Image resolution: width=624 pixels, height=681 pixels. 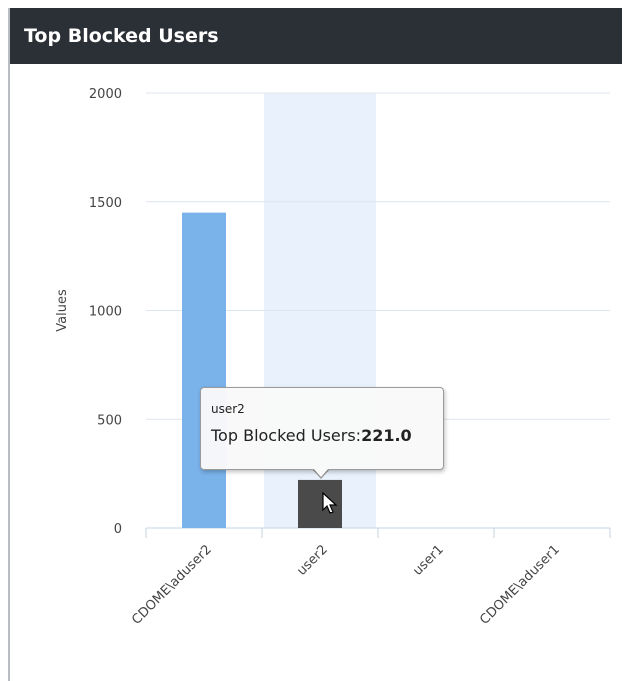 I want to click on y-axis-label: Values, so click(x=62, y=310).